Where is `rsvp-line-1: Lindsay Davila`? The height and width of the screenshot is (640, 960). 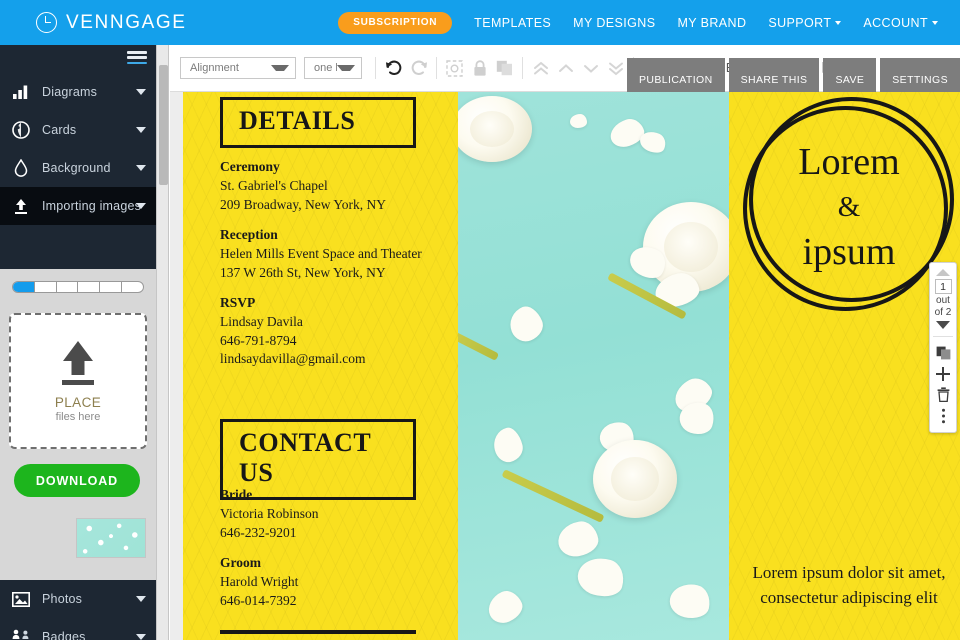 rsvp-line-1: Lindsay Davila is located at coordinates (261, 321).